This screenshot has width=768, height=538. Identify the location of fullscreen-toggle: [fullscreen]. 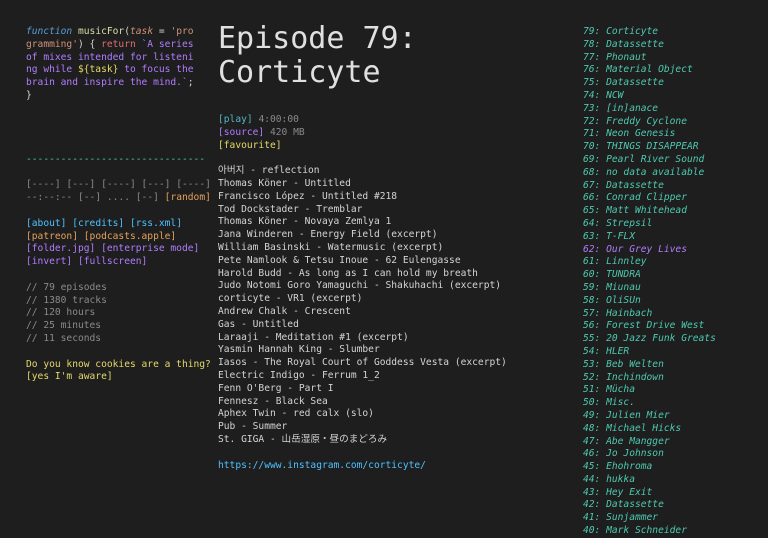
(112, 261).